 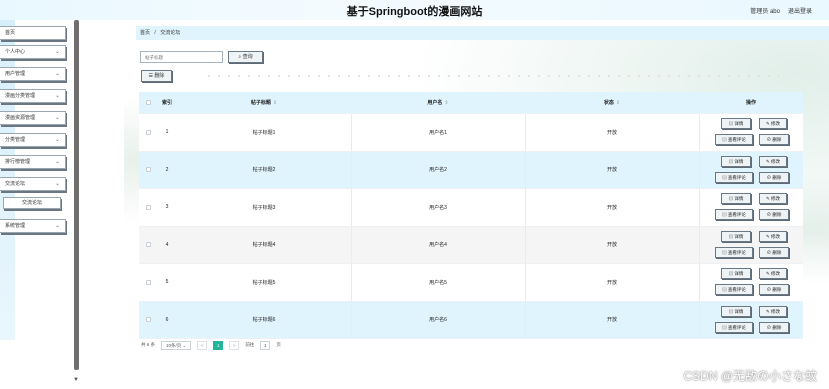 What do you see at coordinates (167, 207) in the screenshot?
I see `row-index: 3` at bounding box center [167, 207].